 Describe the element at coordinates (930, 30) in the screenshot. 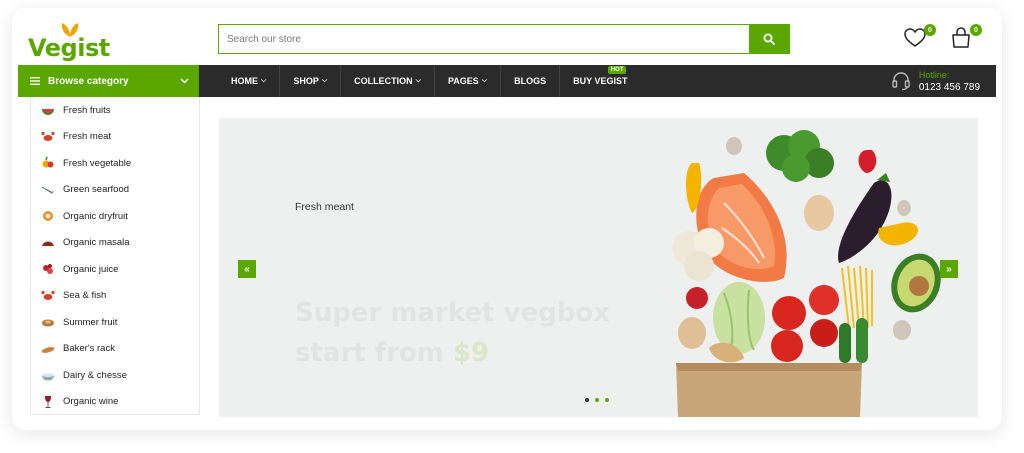

I see `wishlist-count-badge: 0` at that location.